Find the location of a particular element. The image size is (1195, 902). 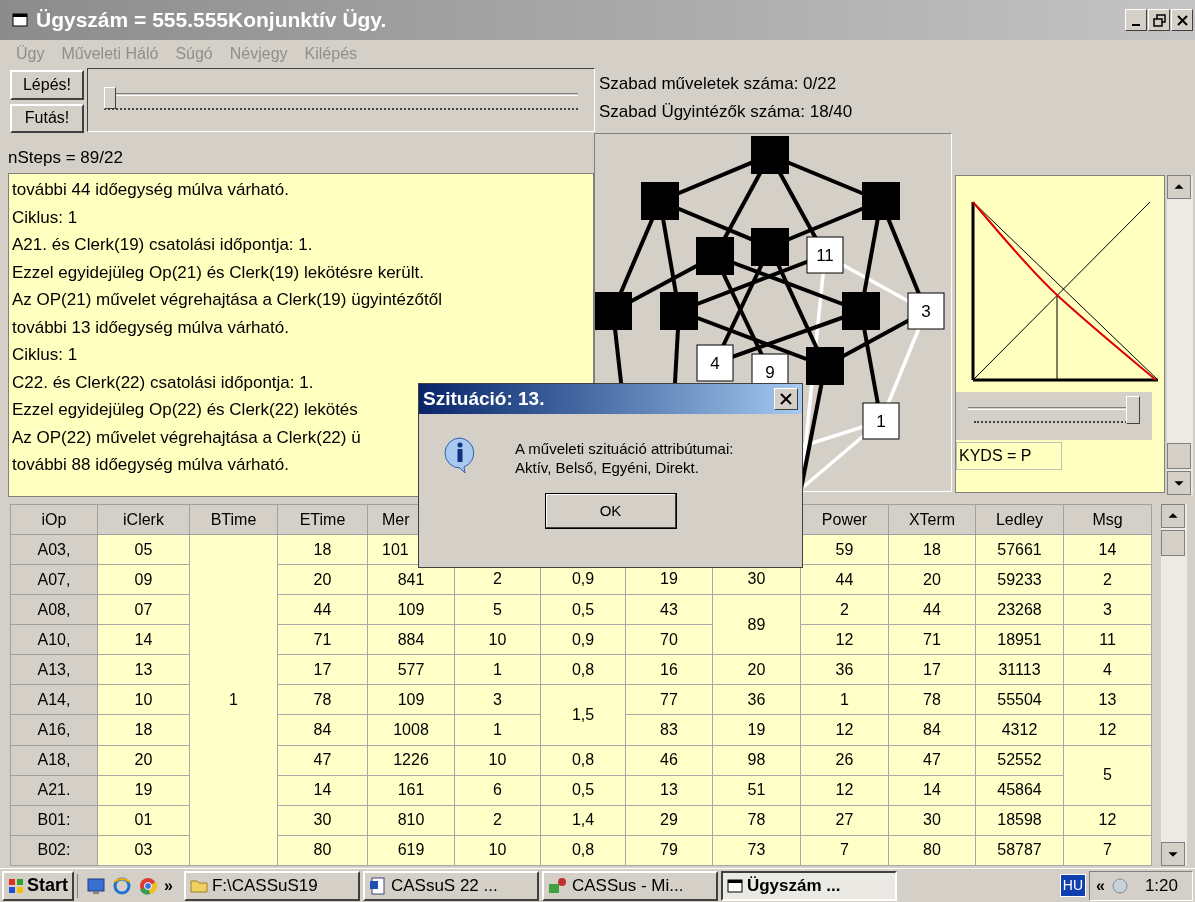

table-cell: 51 is located at coordinates (756, 790).